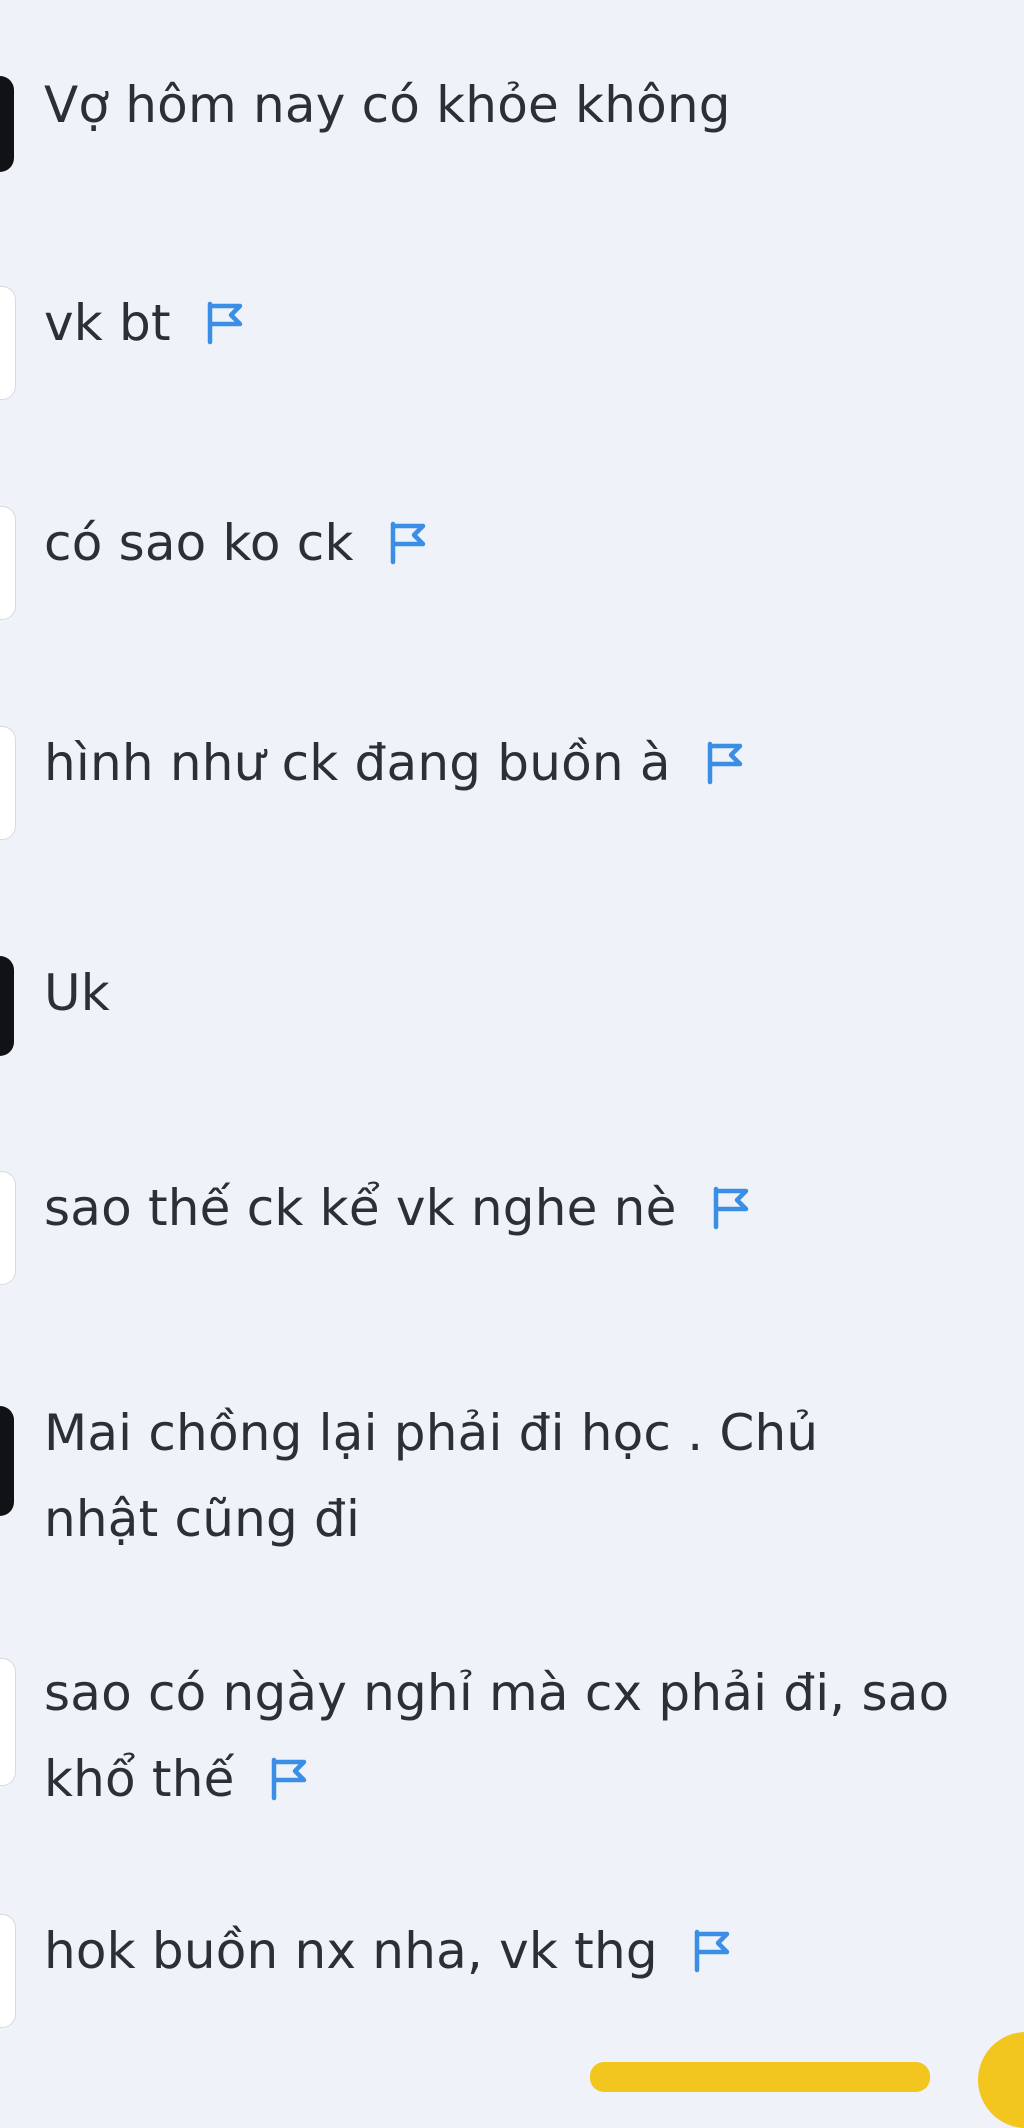 This screenshot has height=2128, width=1024. I want to click on message-bot: sao thế ck kể vk nghe nè, so click(512, 1230).